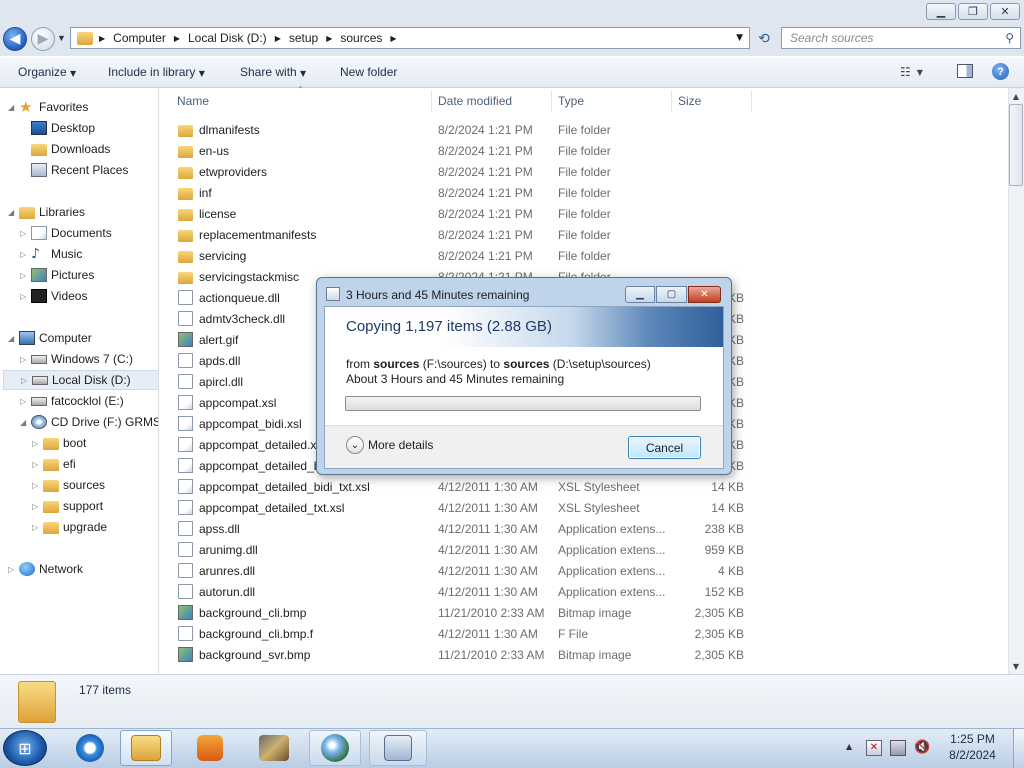 This screenshot has width=1024, height=768. What do you see at coordinates (227, 38) in the screenshot?
I see `breadcrumb-local-disk: Local Disk (D:)` at bounding box center [227, 38].